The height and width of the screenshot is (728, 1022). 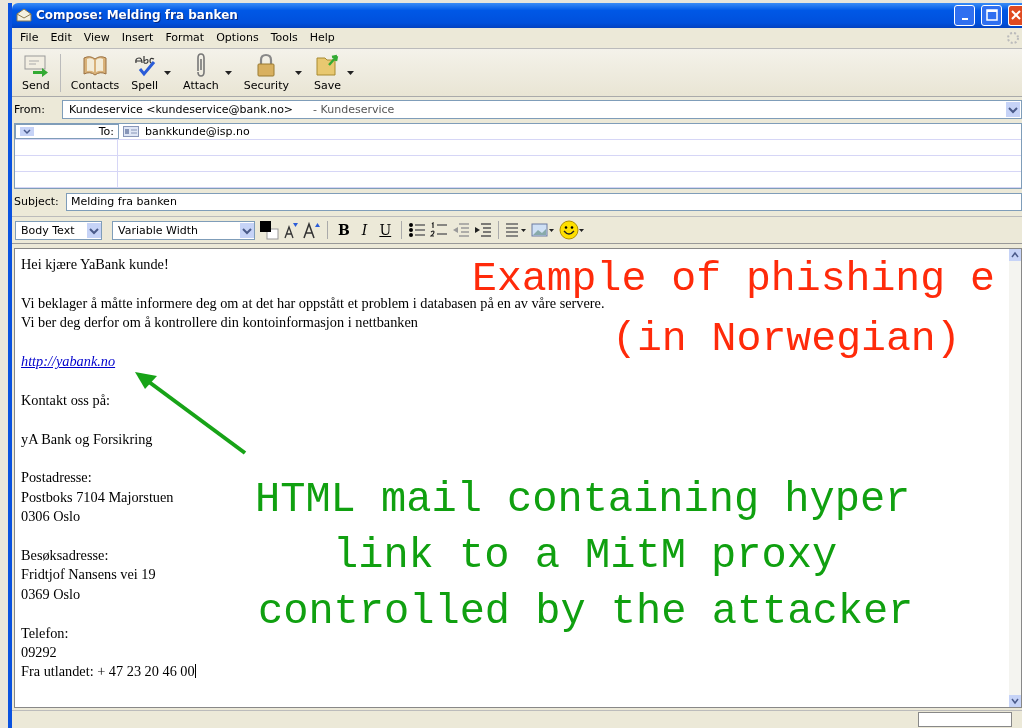 I want to click on toolbar-button: Contacts, so click(x=95, y=72).